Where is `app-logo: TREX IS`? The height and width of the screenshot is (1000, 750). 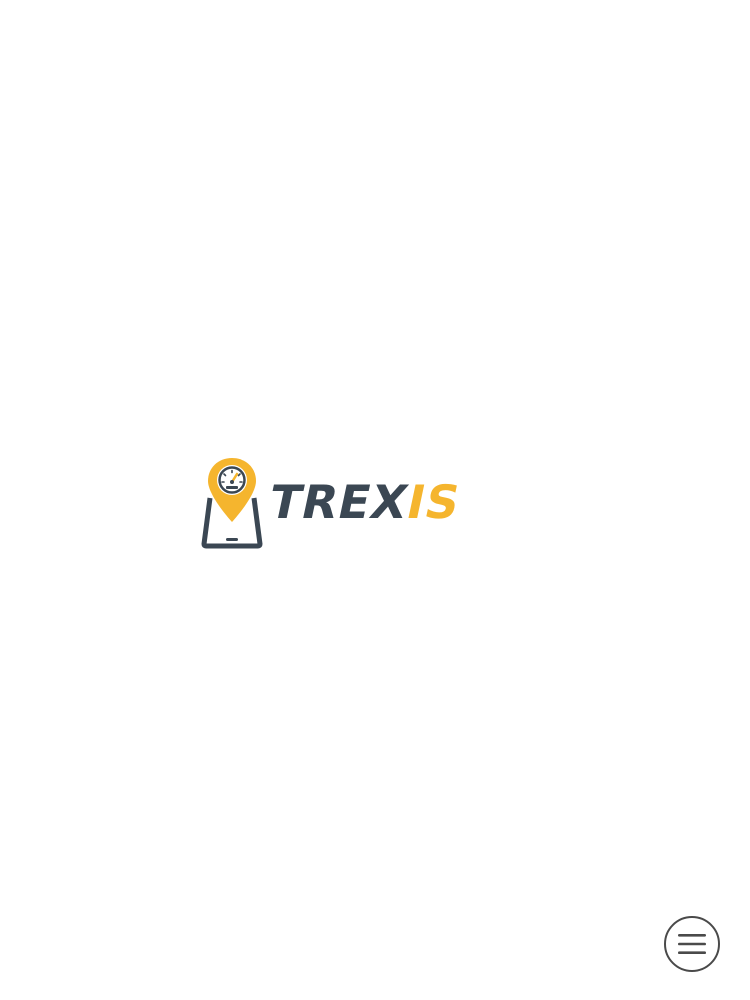 app-logo: TREX IS is located at coordinates (376, 502).